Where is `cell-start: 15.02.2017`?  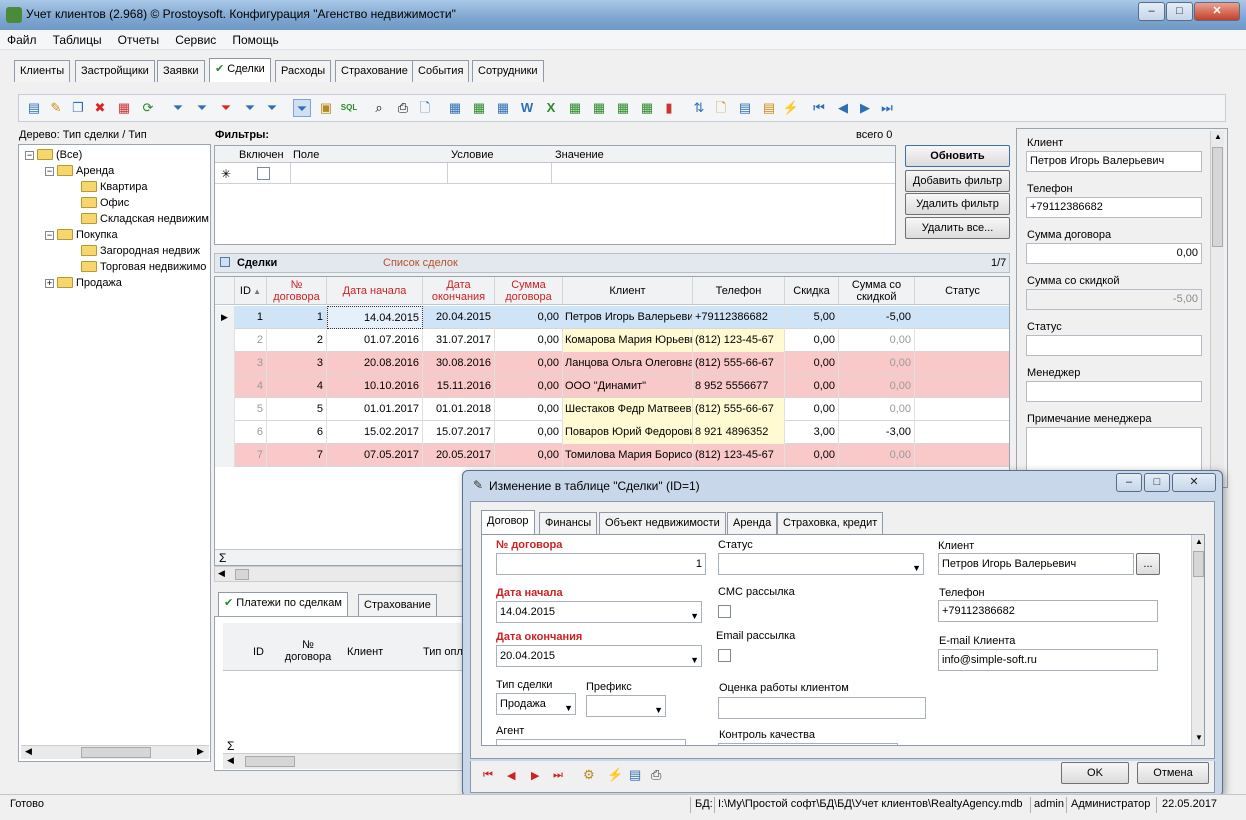 cell-start: 15.02.2017 is located at coordinates (375, 432).